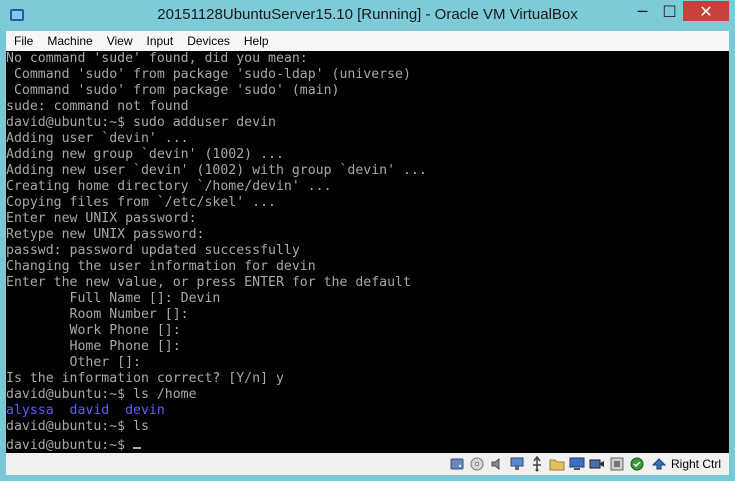 The image size is (735, 481). I want to click on console-line: passwd: password updated successfully, so click(367, 251).